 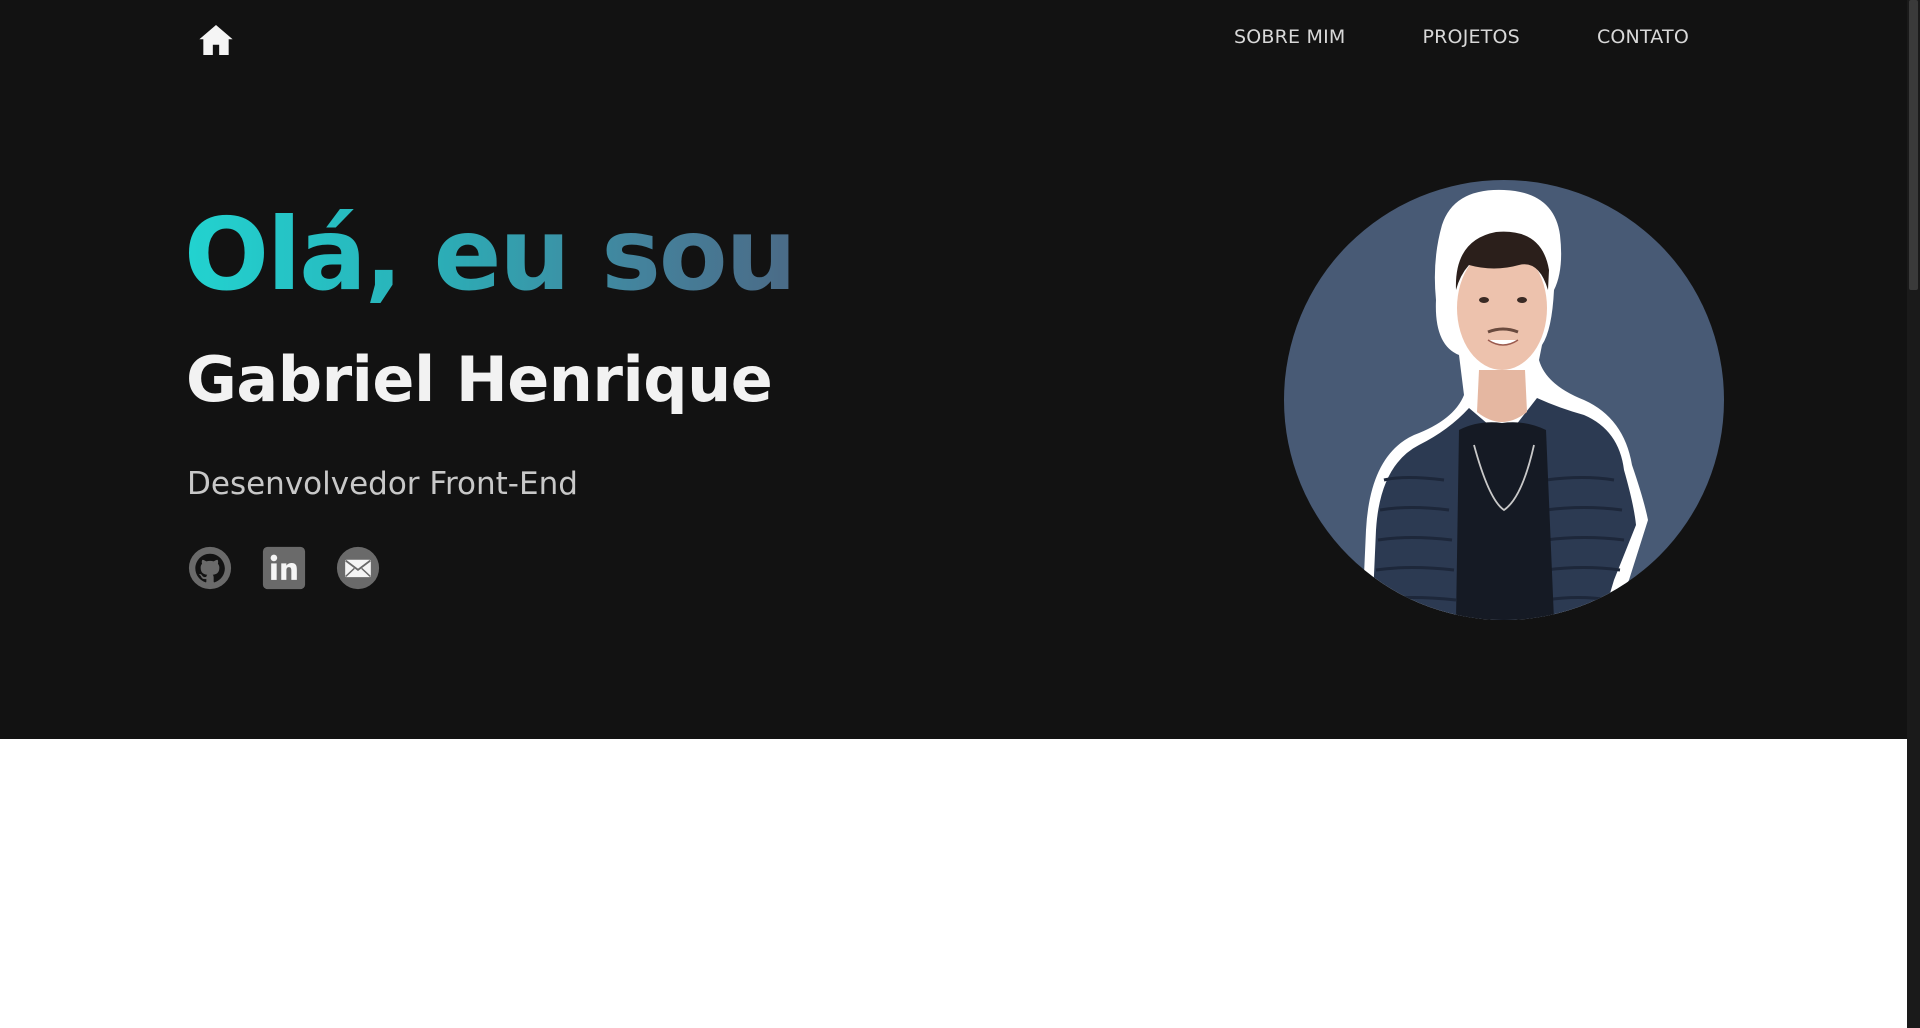 I want to click on mail-icon, so click(x=357, y=567).